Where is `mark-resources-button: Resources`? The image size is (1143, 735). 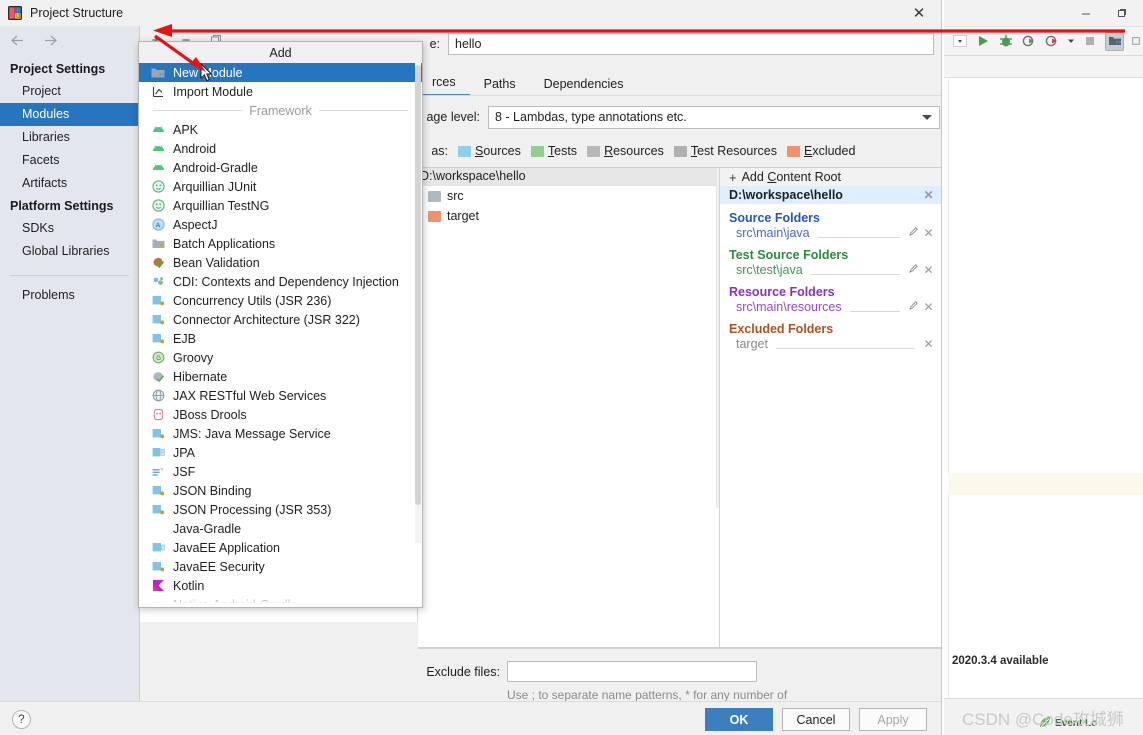 mark-resources-button: Resources is located at coordinates (625, 151).